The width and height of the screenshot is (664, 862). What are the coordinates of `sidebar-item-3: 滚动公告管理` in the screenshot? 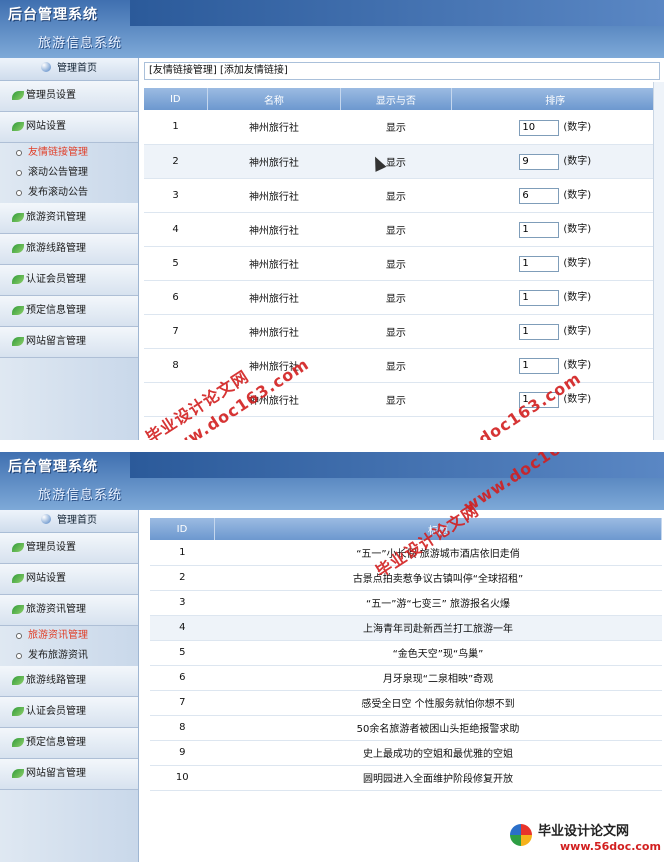 It's located at (69, 173).